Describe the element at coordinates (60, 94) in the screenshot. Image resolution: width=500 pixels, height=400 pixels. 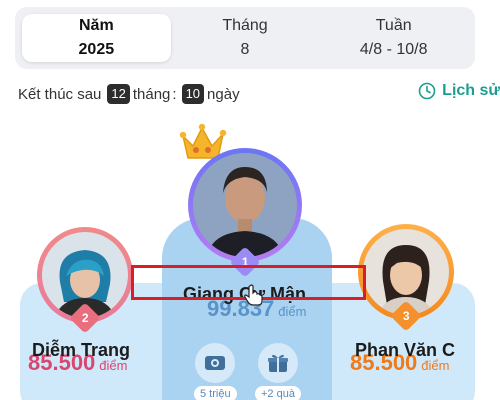
I see `countdown-prefix: Kết thúc sau` at that location.